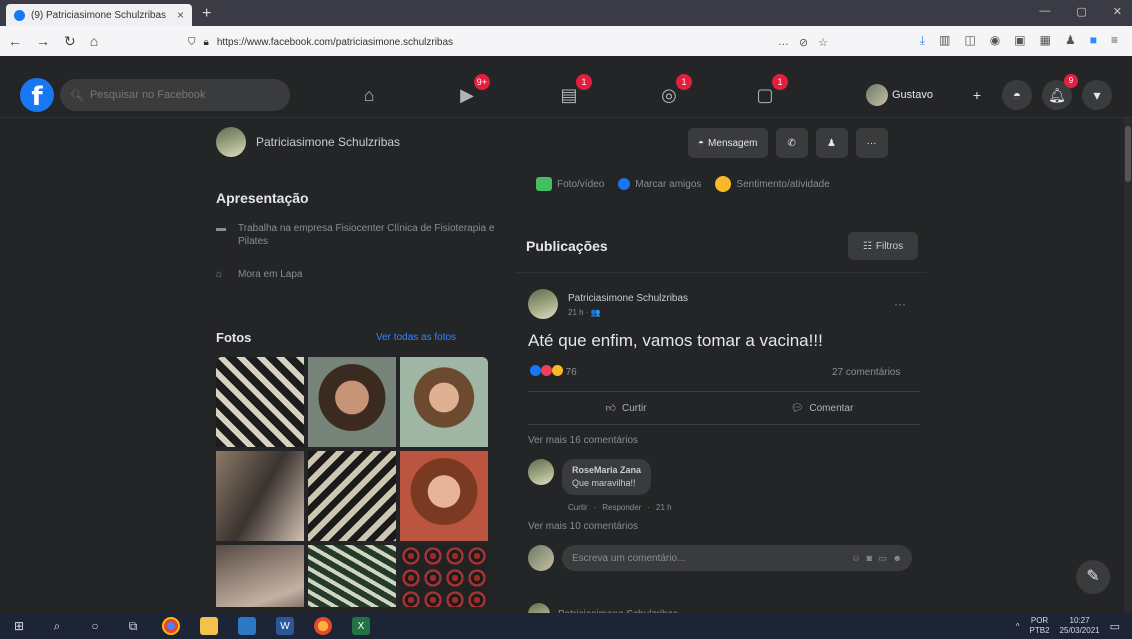  Describe the element at coordinates (247, 626) in the screenshot. I see `store-icon` at that location.